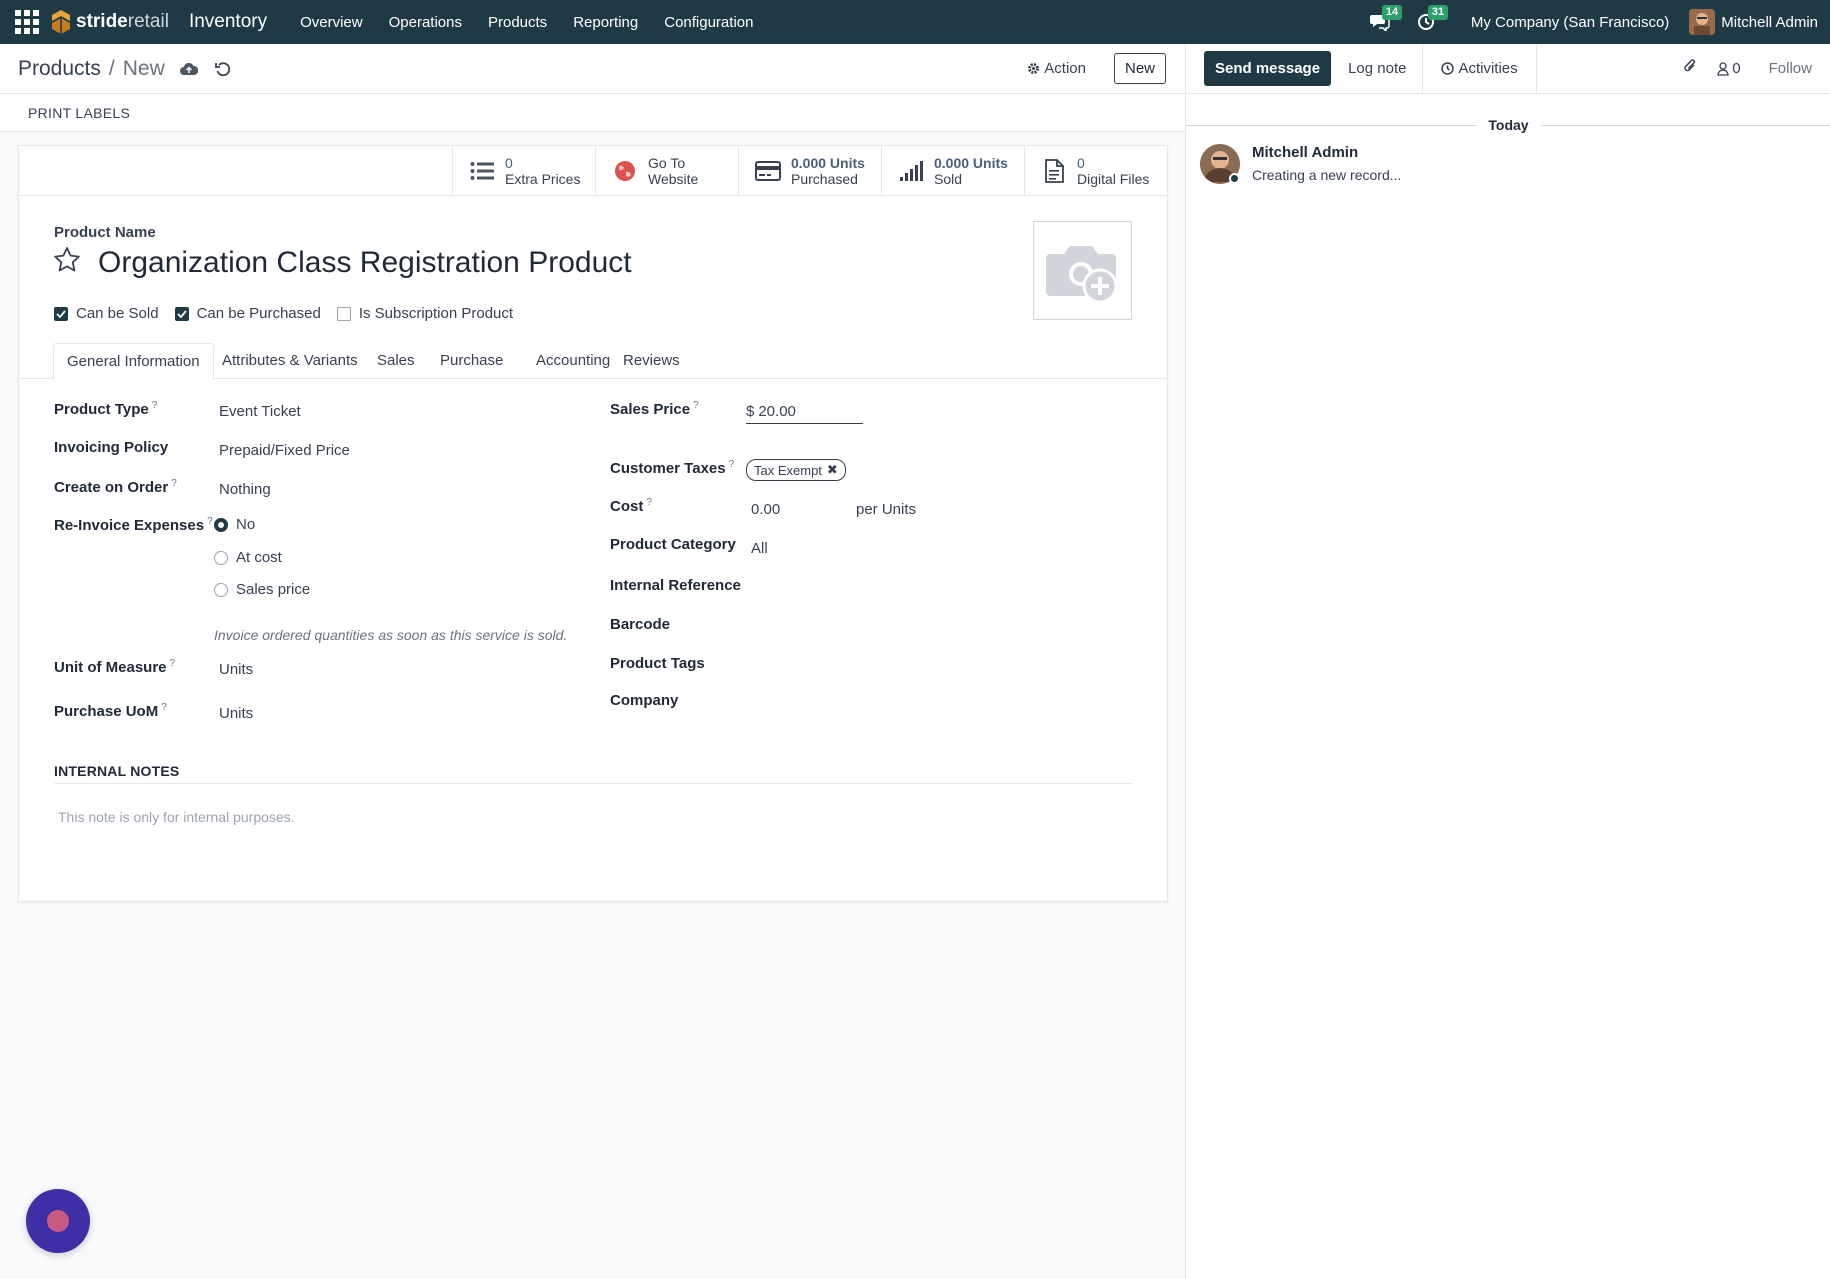 The image size is (1830, 1279). I want to click on action-label: Action, so click(1065, 68).